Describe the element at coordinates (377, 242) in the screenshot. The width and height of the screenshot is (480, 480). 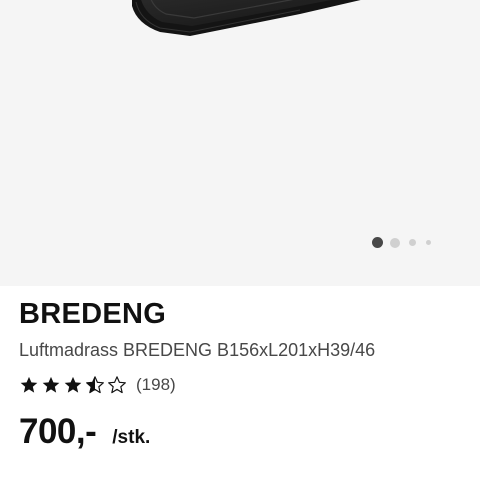
I see `gallery-dot-active` at that location.